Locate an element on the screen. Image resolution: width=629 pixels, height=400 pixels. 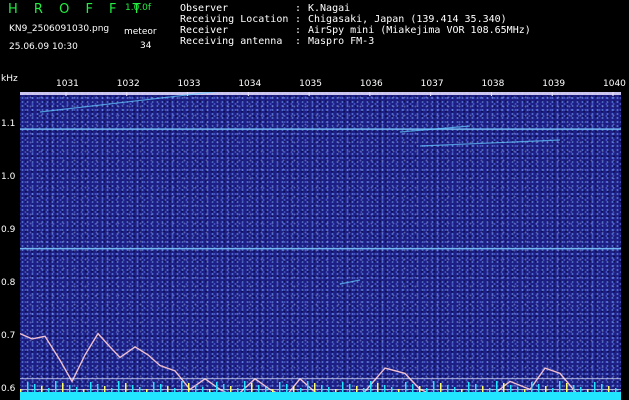
x-tick-label: 1032 is located at coordinates (128, 84).